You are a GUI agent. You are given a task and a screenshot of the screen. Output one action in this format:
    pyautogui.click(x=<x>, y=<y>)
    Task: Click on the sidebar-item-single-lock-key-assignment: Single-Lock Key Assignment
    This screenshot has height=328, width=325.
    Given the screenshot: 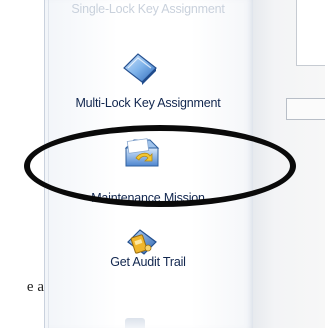 What is the action you would take?
    pyautogui.click(x=148, y=9)
    